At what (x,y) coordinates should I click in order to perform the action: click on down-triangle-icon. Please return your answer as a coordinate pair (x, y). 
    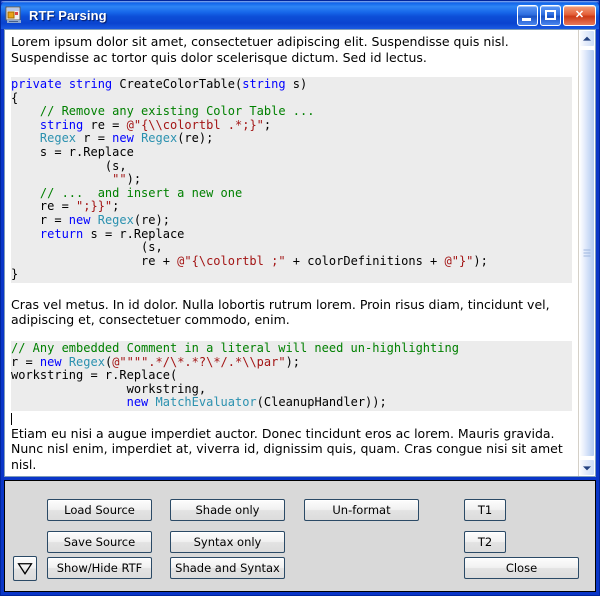
    Looking at the image, I should click on (25, 568).